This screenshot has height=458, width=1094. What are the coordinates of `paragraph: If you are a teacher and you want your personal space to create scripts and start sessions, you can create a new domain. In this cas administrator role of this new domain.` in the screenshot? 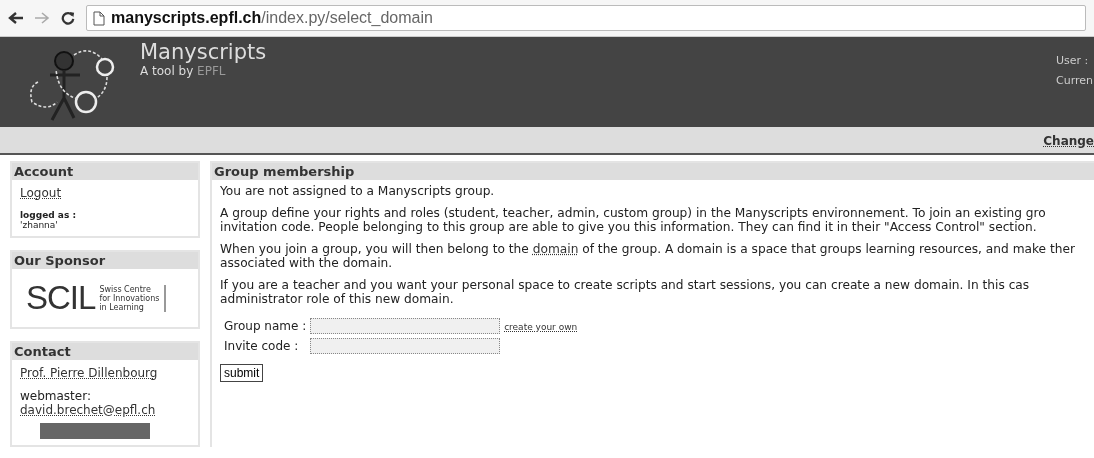 It's located at (625, 292).